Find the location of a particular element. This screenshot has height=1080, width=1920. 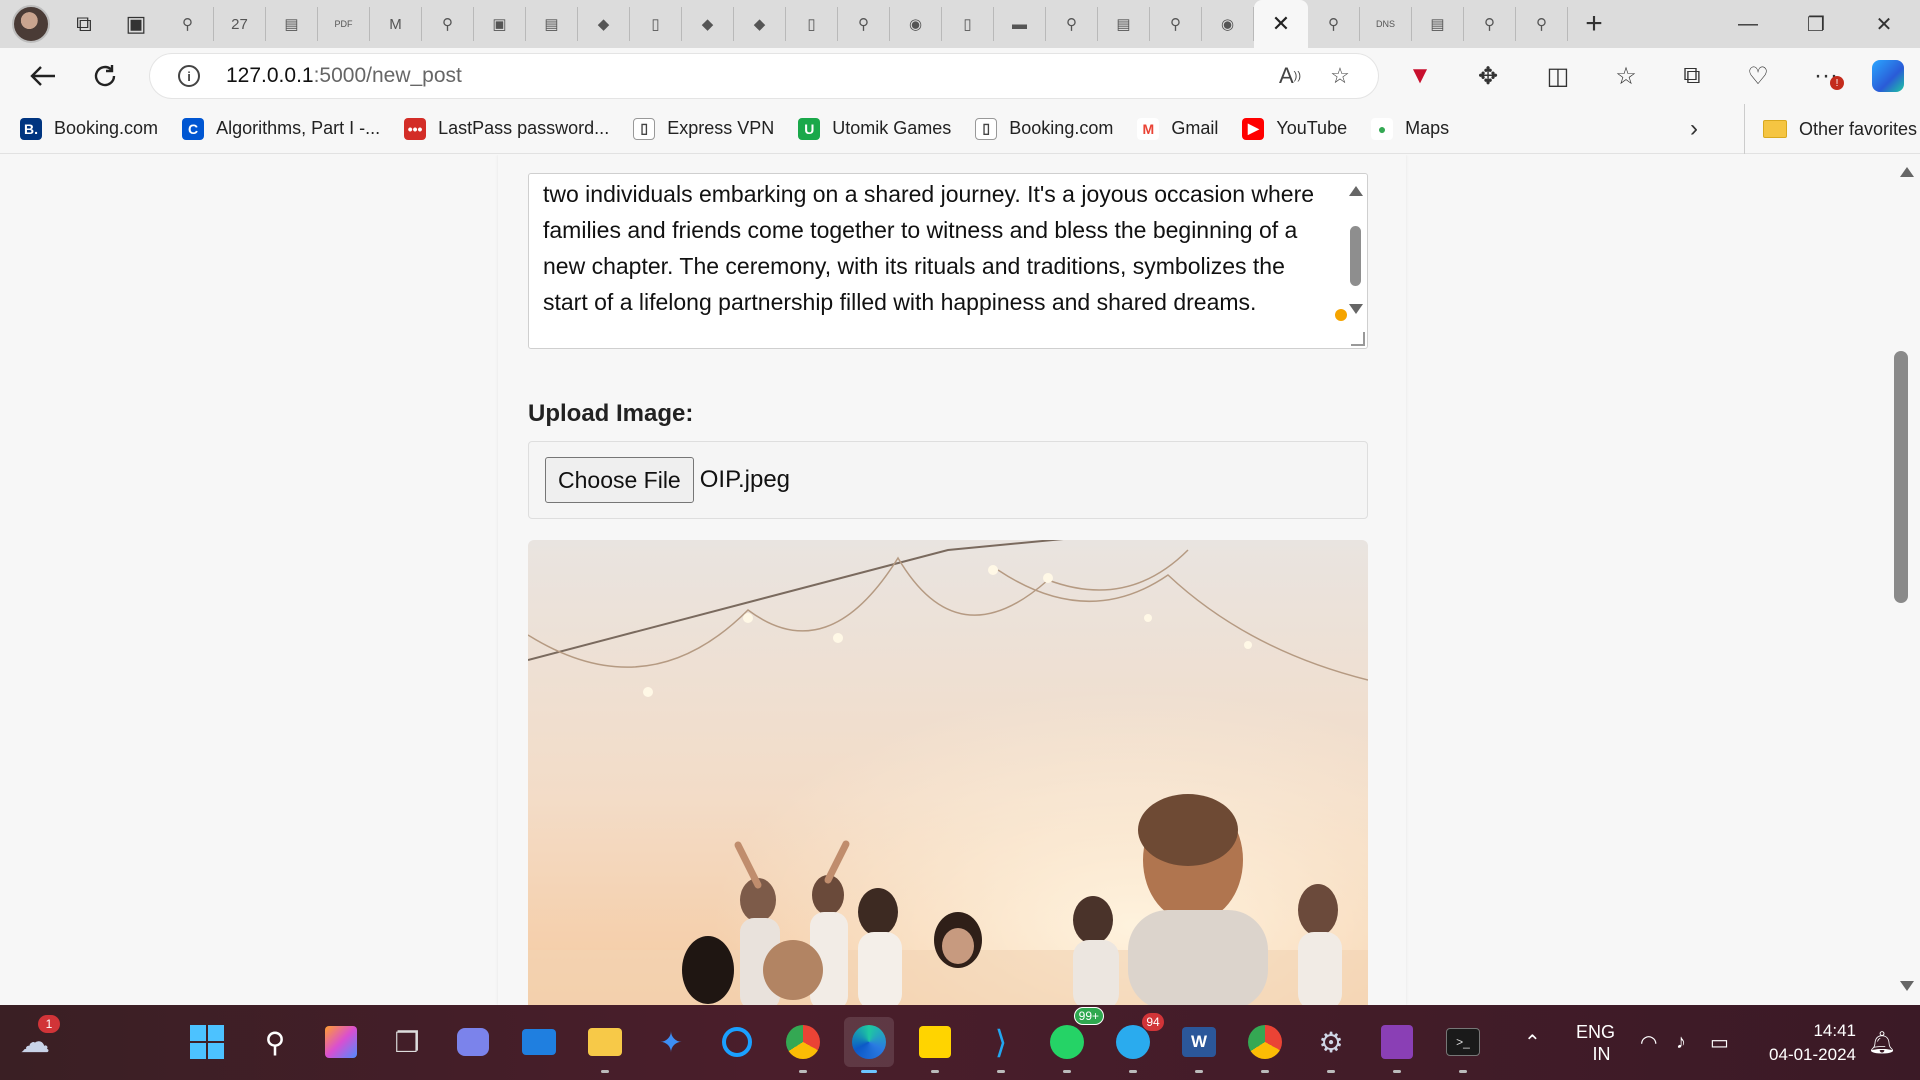

split-screen-icon: ◫ is located at coordinates (1558, 76).